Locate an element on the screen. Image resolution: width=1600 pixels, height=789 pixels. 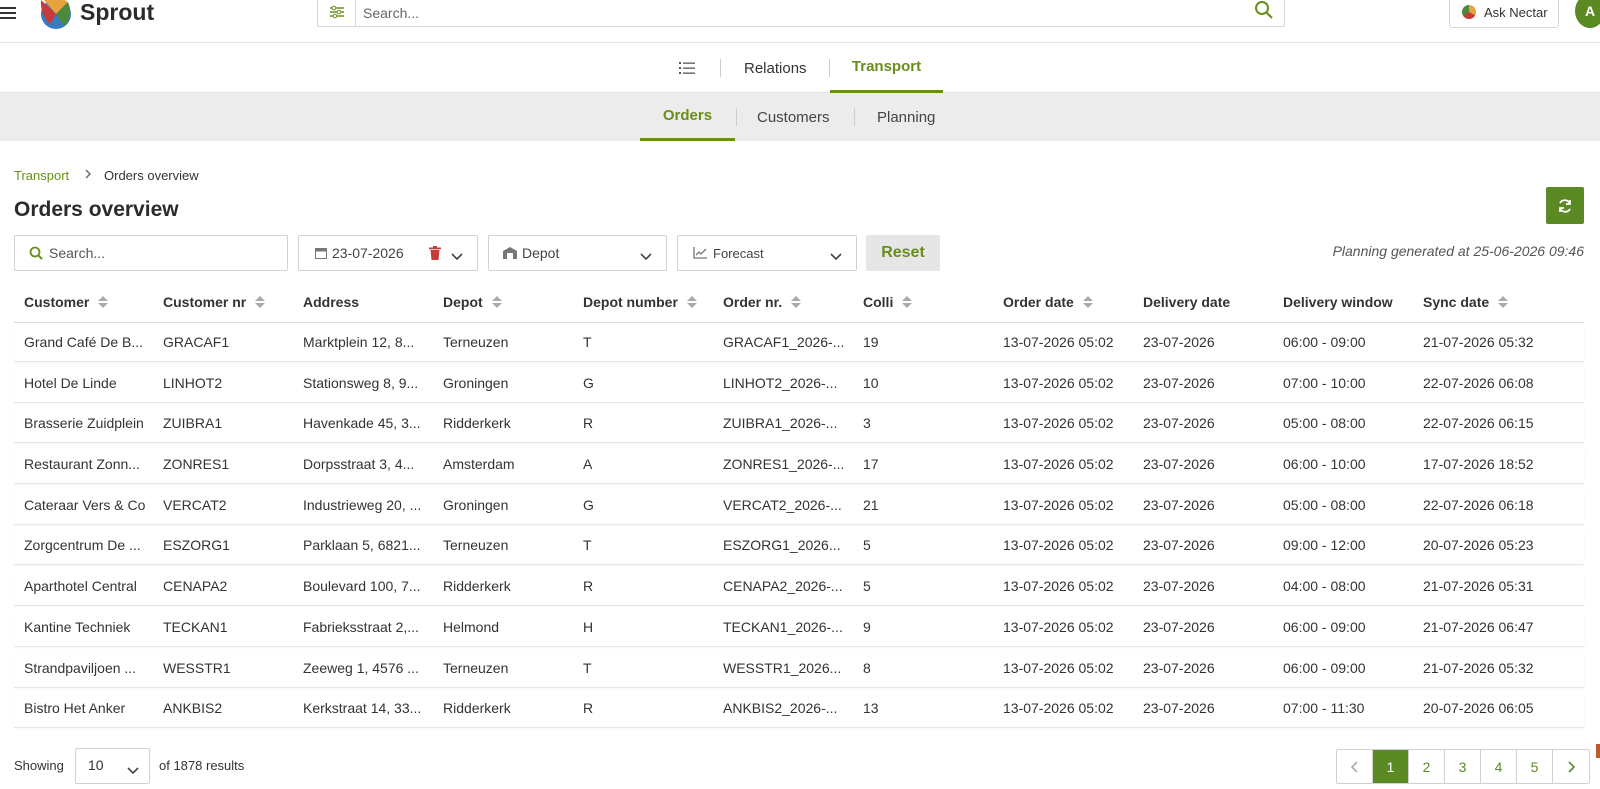
search-filter-button is located at coordinates (337, 13).